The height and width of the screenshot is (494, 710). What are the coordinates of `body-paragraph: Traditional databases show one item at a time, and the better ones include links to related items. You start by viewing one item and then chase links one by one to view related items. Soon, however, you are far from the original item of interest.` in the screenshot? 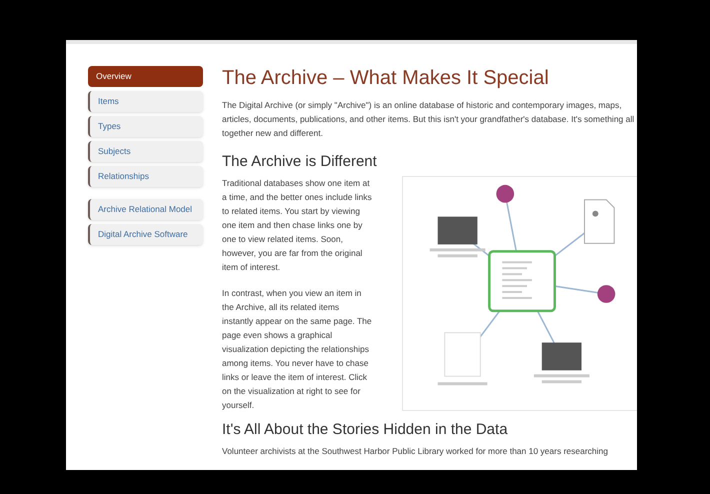 It's located at (297, 225).